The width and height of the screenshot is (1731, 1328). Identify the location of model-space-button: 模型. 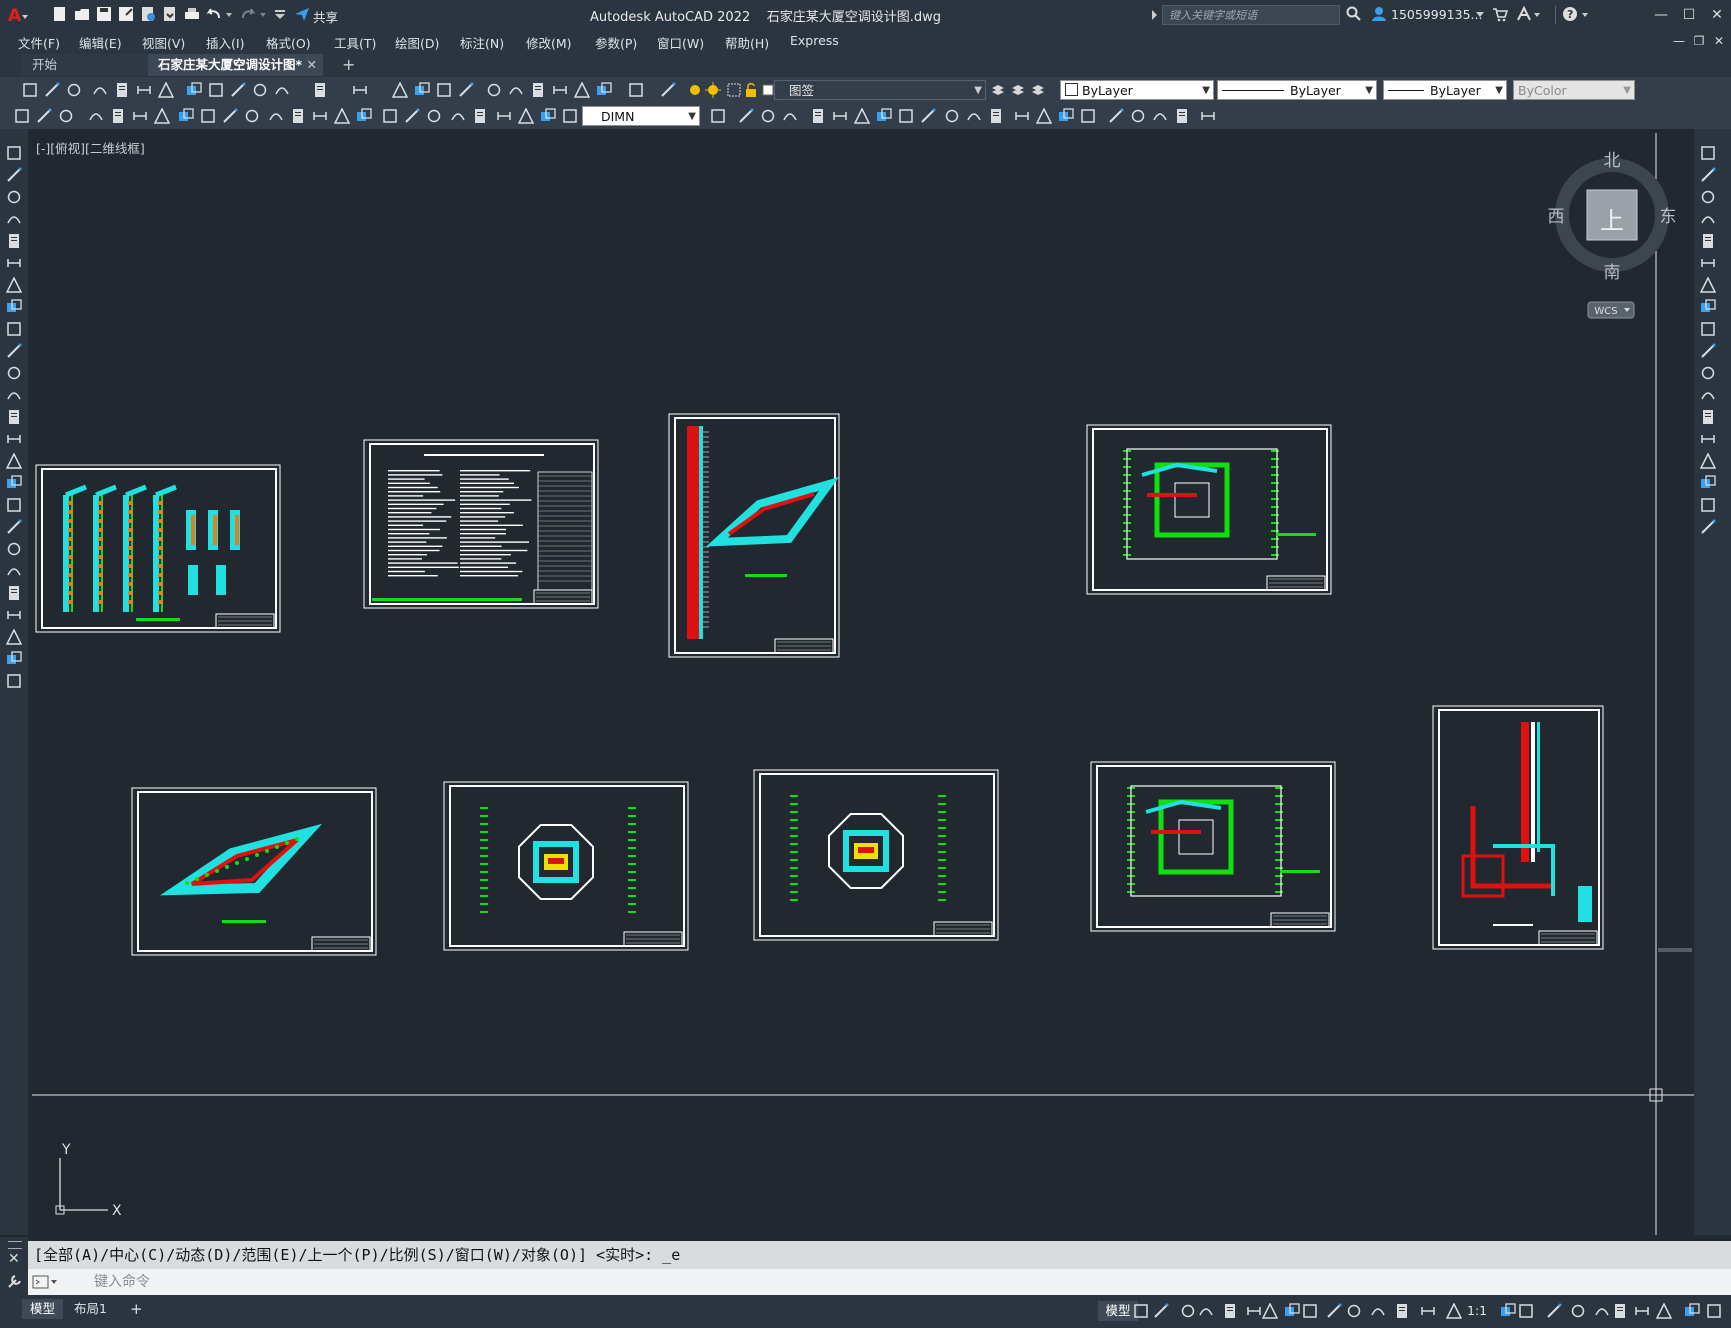
(1118, 1311).